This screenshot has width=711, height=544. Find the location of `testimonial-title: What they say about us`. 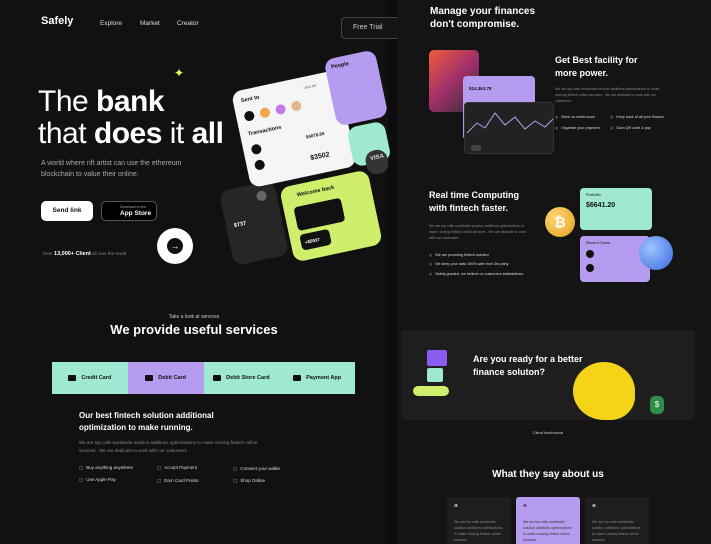

testimonial-title: What they say about us is located at coordinates (548, 474).